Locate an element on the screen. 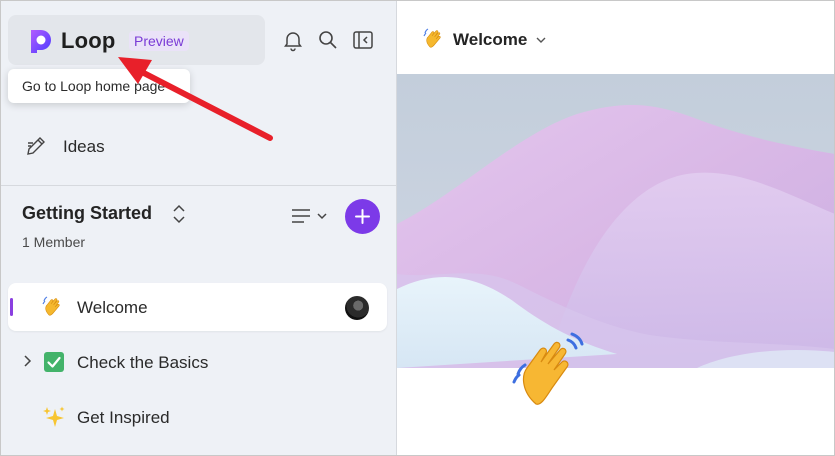 The image size is (835, 456). divider is located at coordinates (198, 185).